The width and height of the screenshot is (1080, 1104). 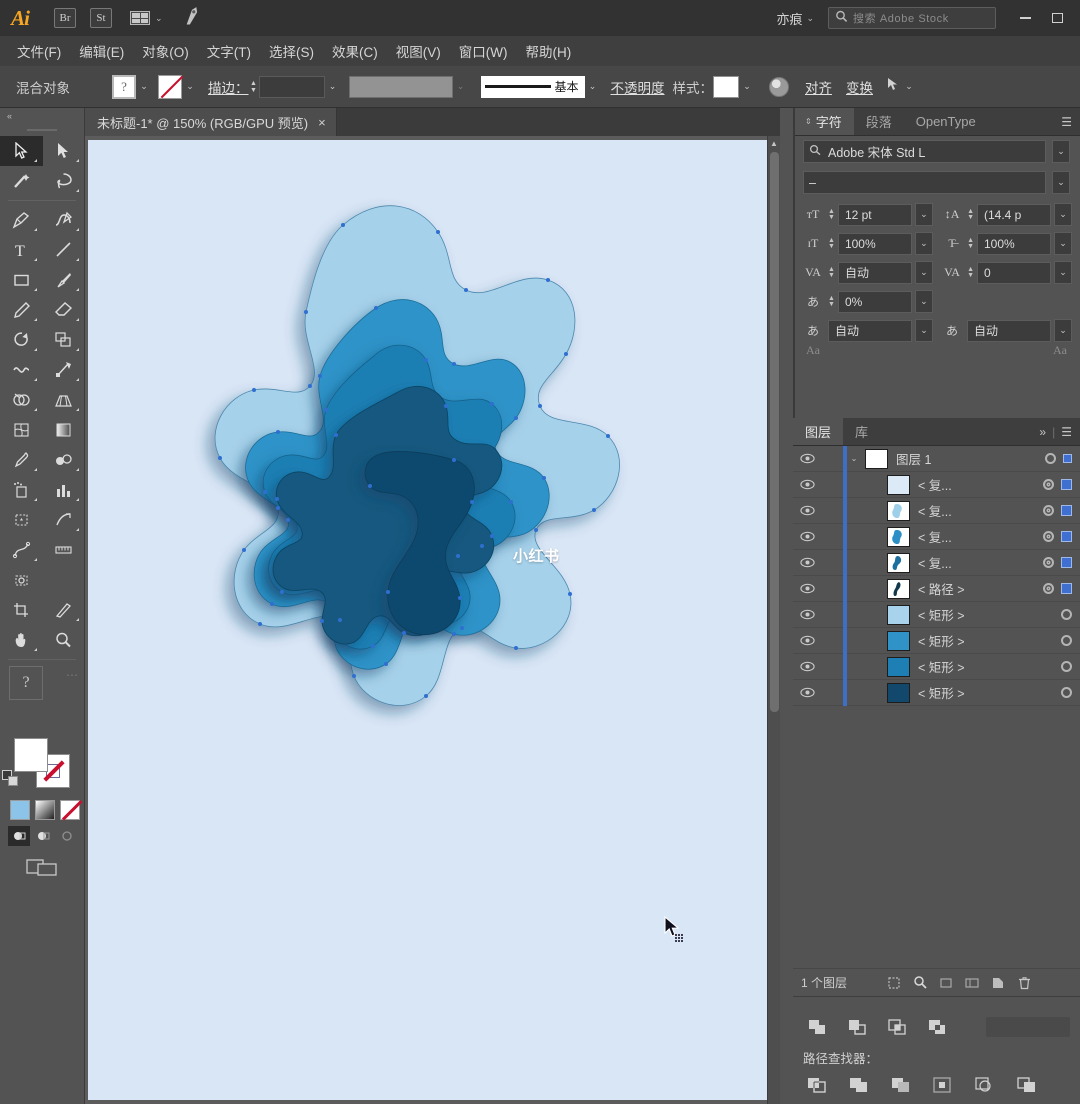 What do you see at coordinates (64, 181) in the screenshot?
I see `lasso-tool` at bounding box center [64, 181].